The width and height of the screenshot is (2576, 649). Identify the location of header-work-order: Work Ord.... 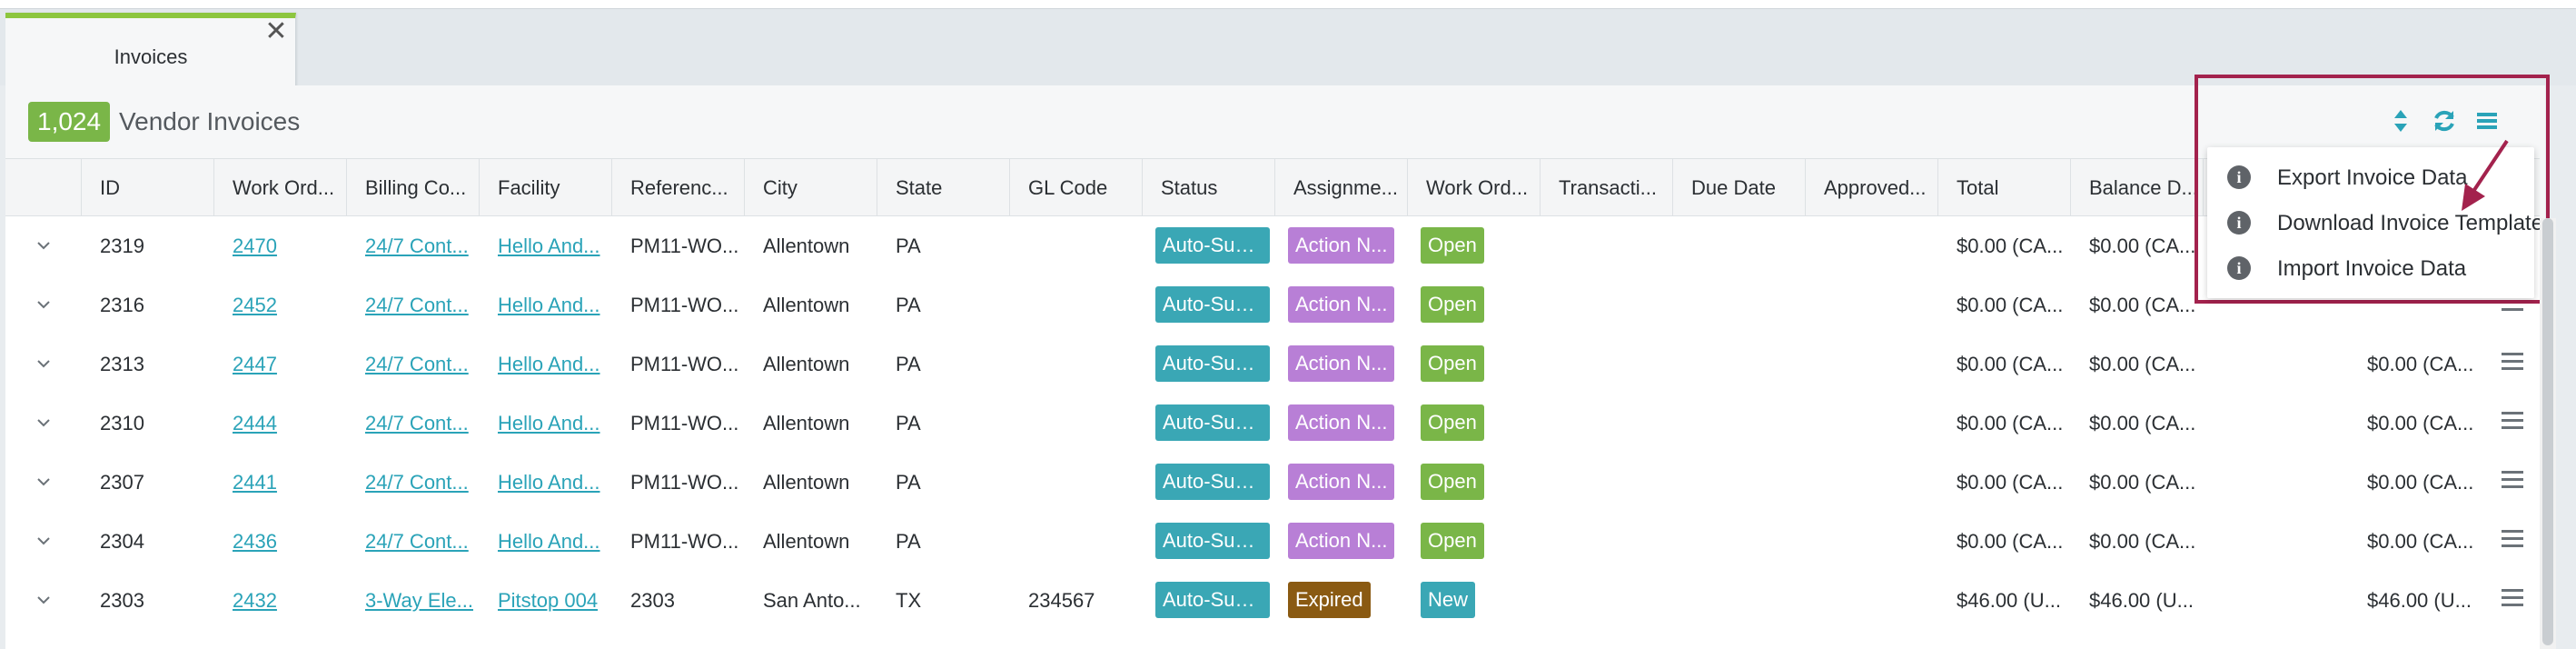
(280, 188).